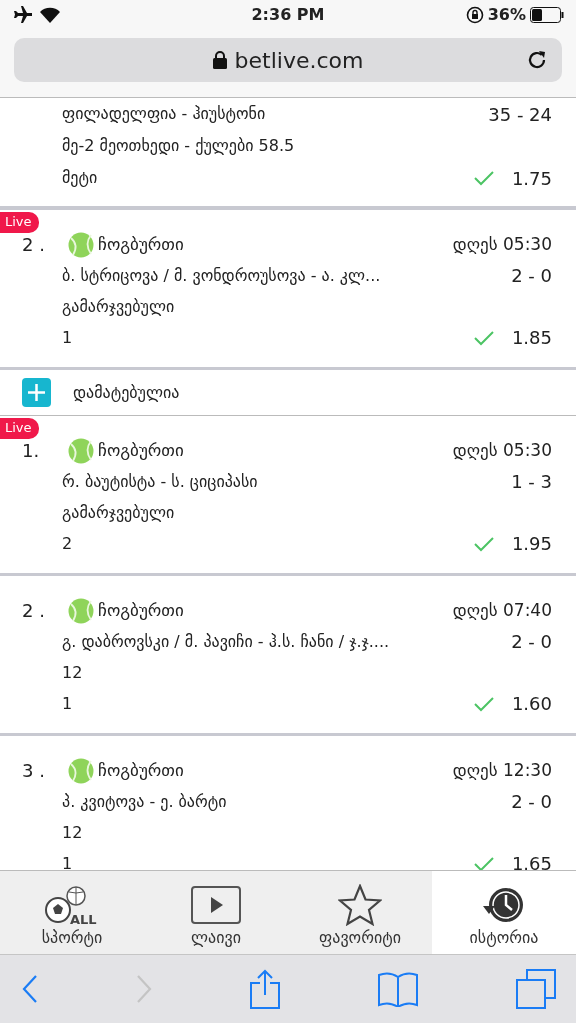 The width and height of the screenshot is (576, 1024). Describe the element at coordinates (160, 481) in the screenshot. I see `teams-text: რ. ბაუტისტა - ს. ციციპასი` at that location.